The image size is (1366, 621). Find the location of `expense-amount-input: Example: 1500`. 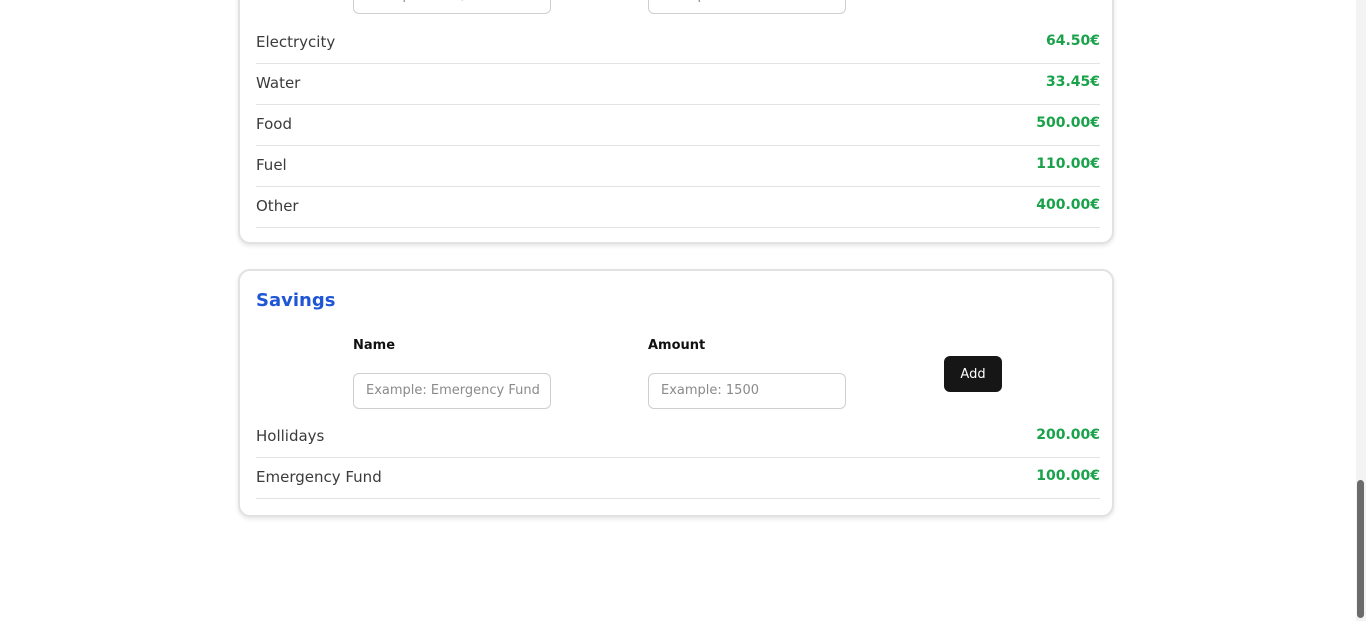

expense-amount-input: Example: 1500 is located at coordinates (747, 7).